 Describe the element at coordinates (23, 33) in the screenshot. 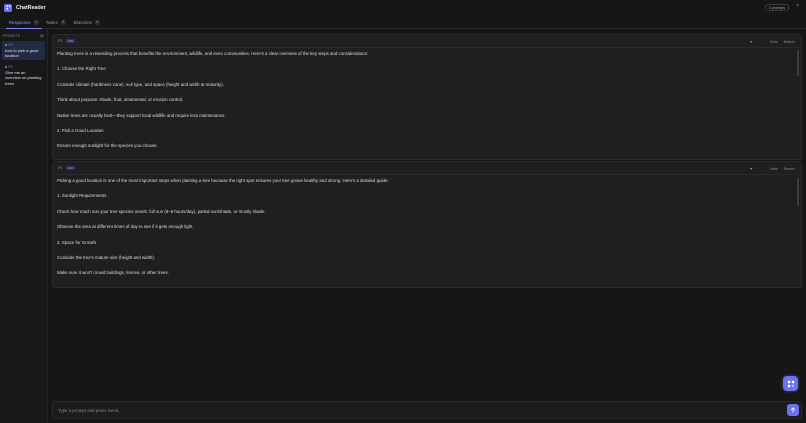

I see `sidebar-header: PROMPTS +` at that location.